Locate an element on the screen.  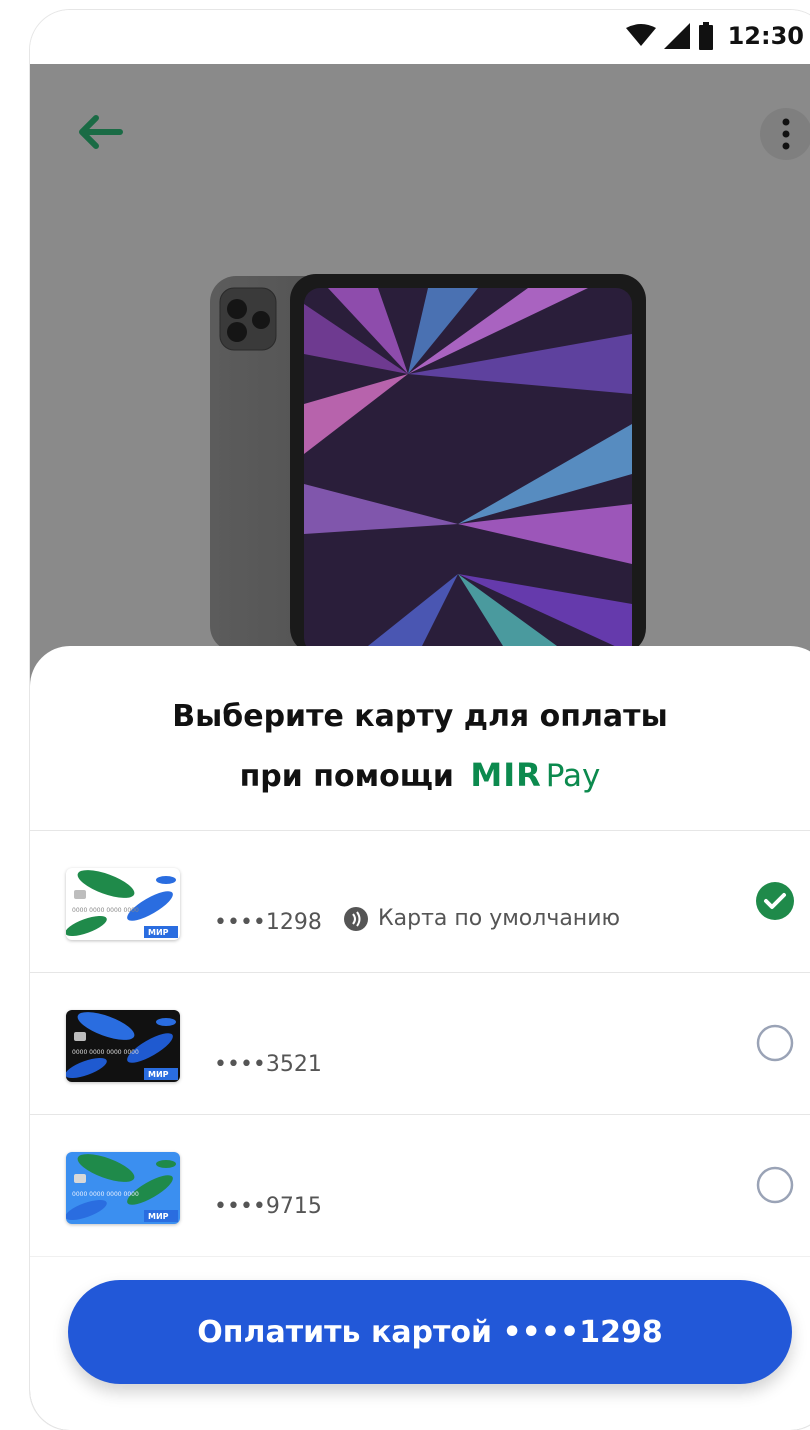
radio-selected is located at coordinates (775, 901).